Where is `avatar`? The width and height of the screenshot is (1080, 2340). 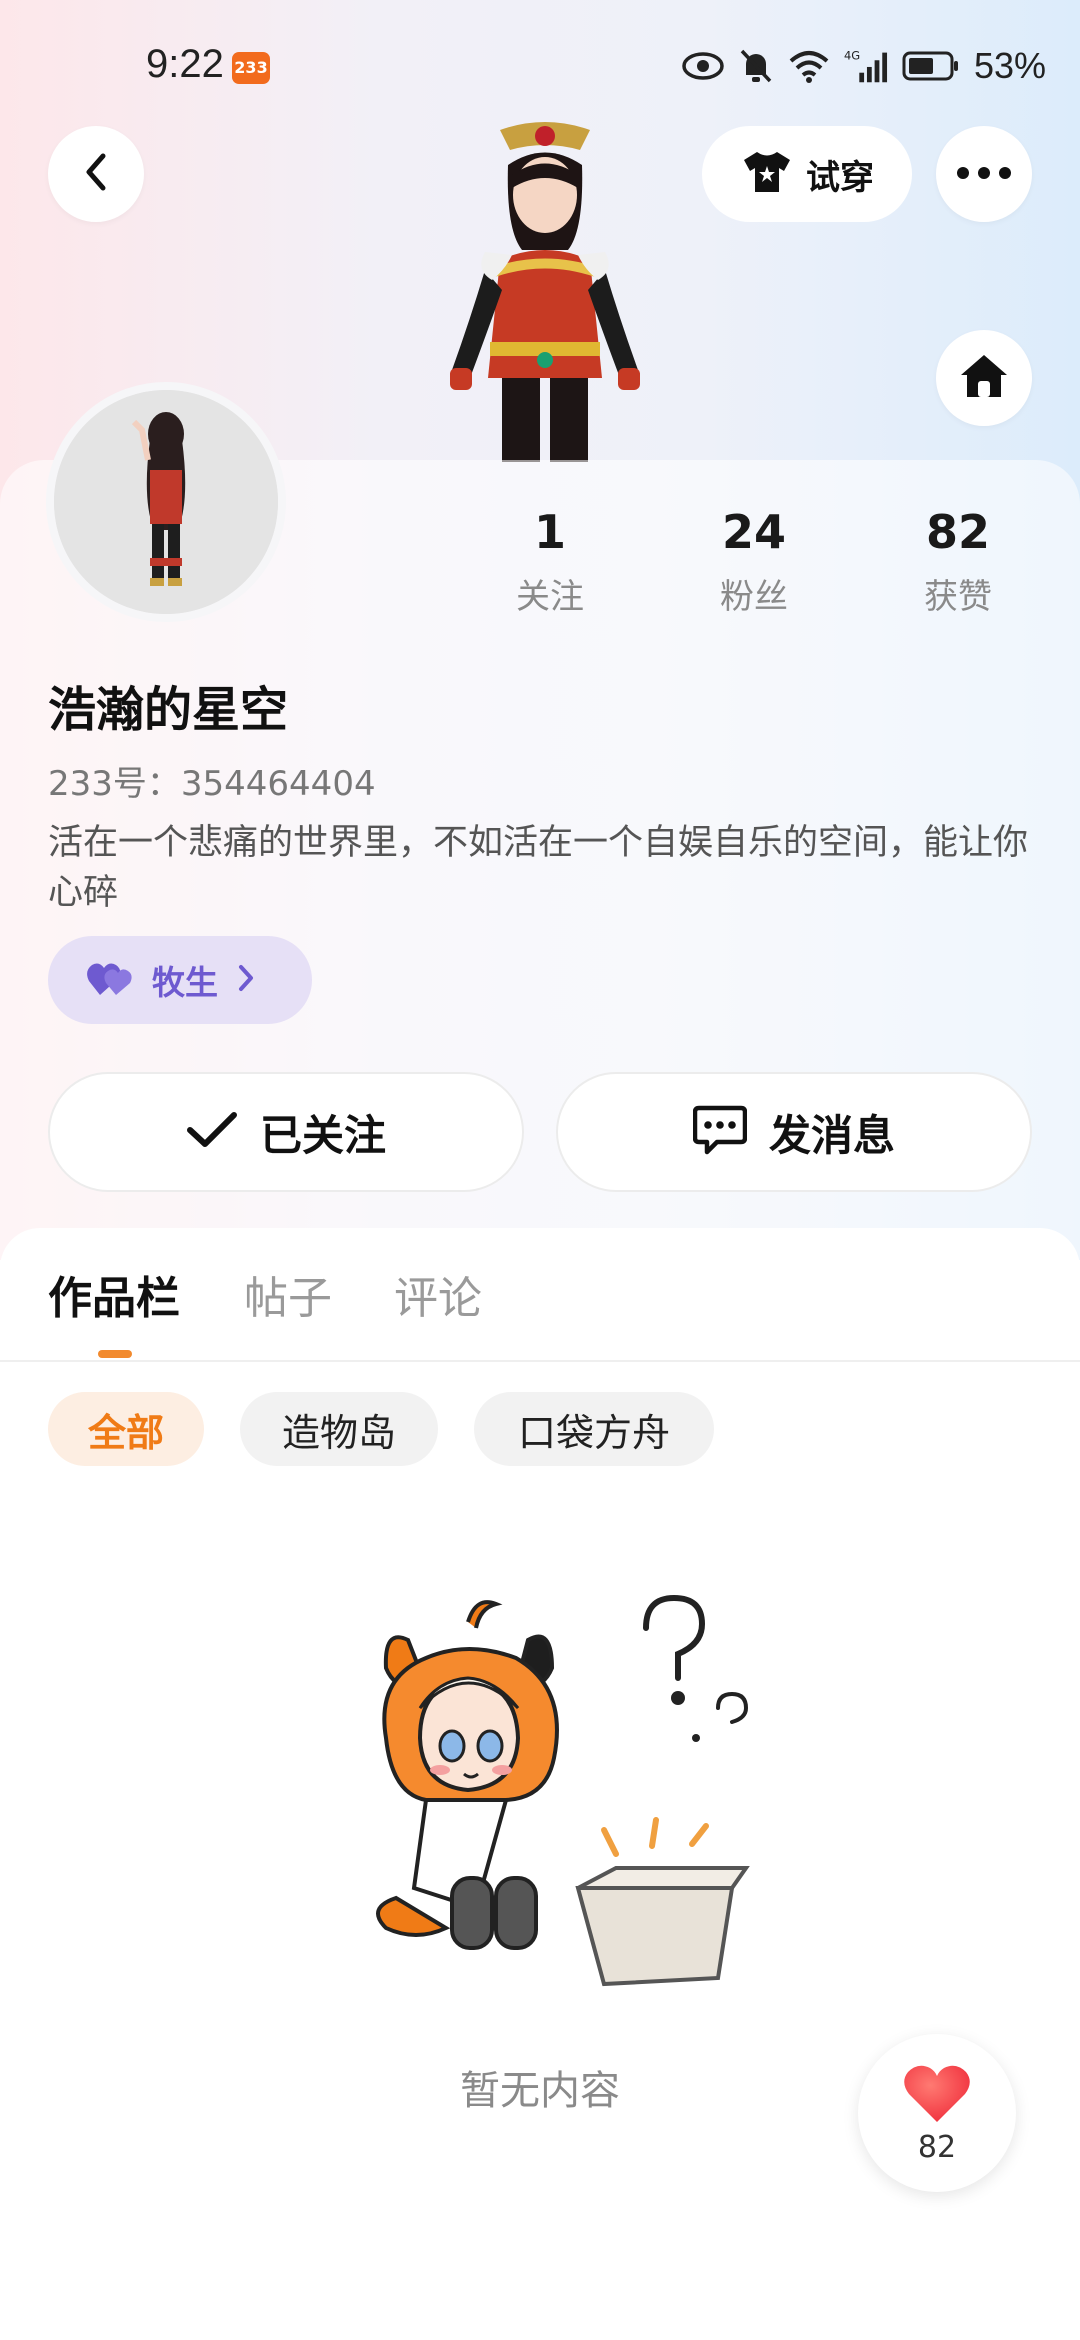 avatar is located at coordinates (166, 502).